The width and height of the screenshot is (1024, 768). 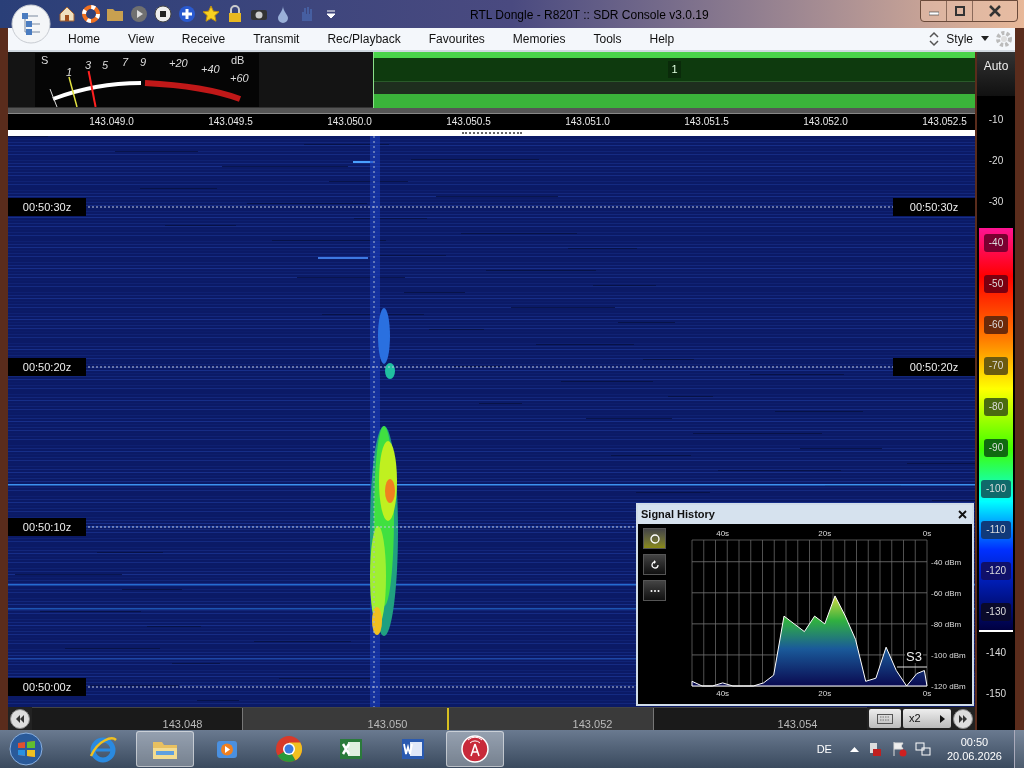 What do you see at coordinates (854, 749) in the screenshot?
I see `show-hidden-icons-icon` at bounding box center [854, 749].